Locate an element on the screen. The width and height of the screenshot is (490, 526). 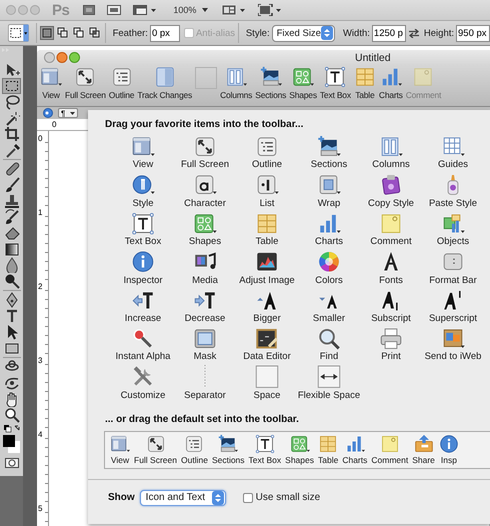
toolbar-item: Find is located at coordinates (329, 346).